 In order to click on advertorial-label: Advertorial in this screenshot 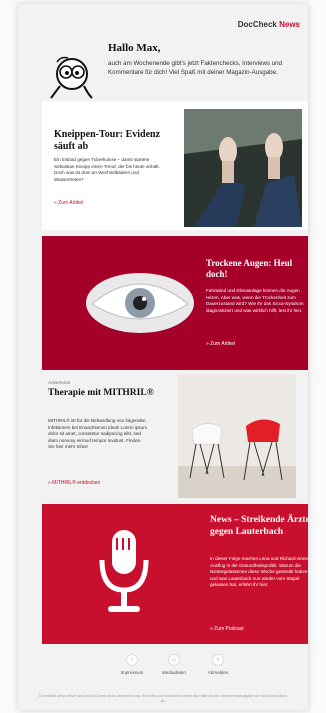, I will do `click(59, 382)`.